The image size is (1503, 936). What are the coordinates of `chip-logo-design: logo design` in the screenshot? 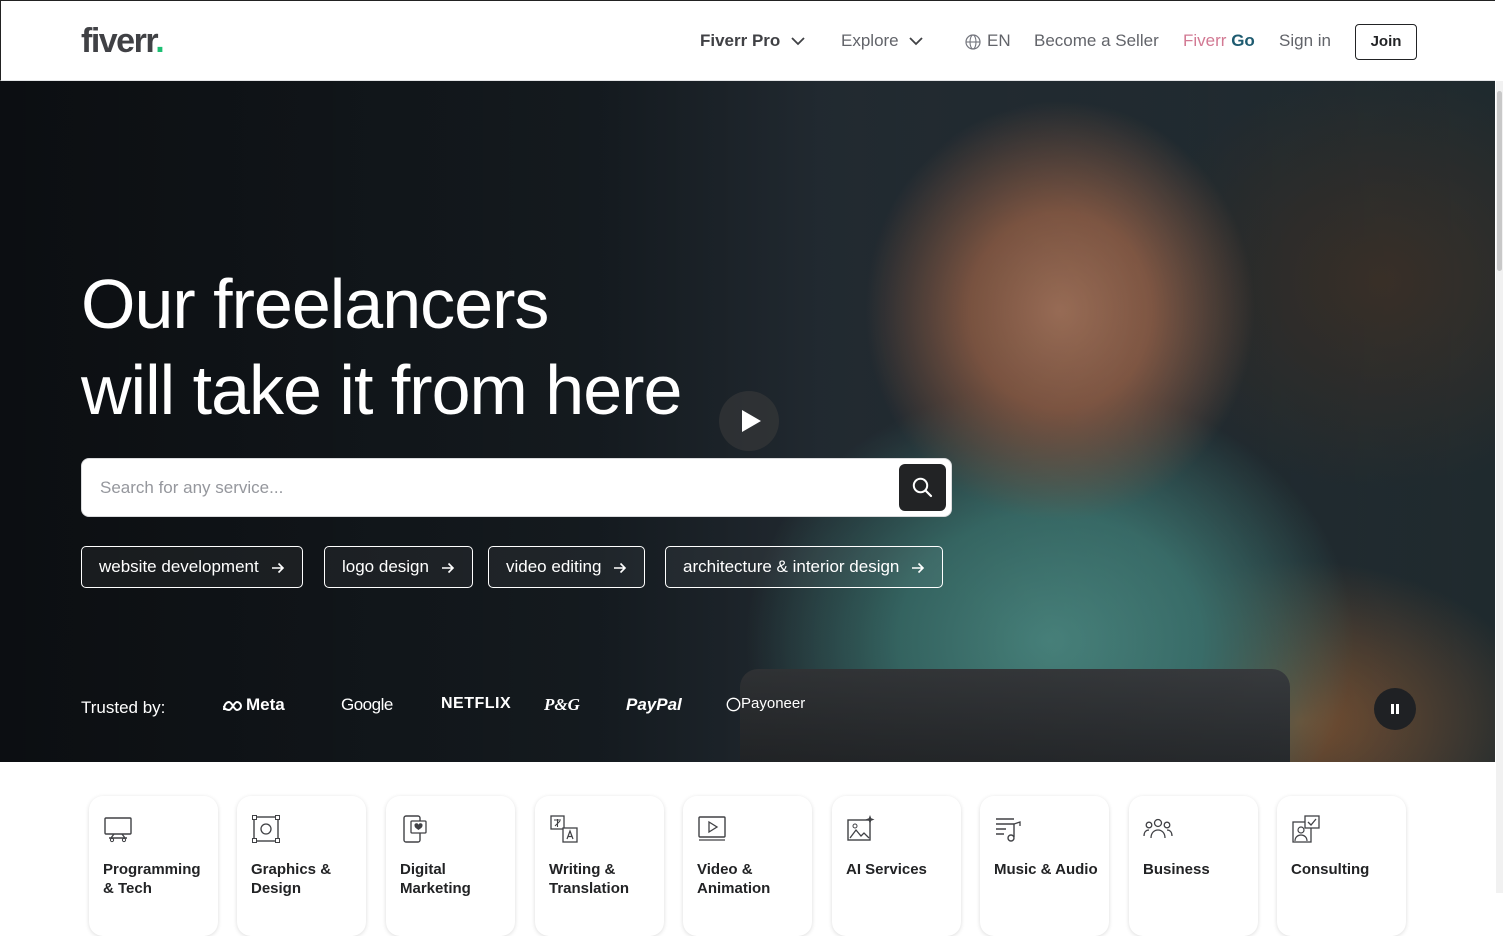 It's located at (398, 567).